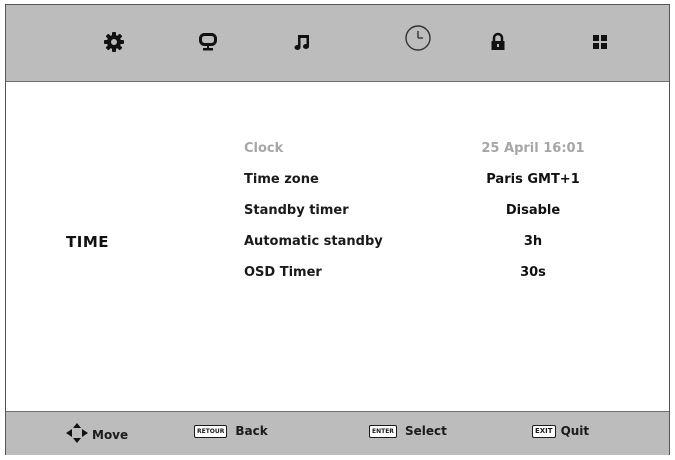 The image size is (675, 460). What do you see at coordinates (281, 179) in the screenshot?
I see `menu-item-label: Time zone` at bounding box center [281, 179].